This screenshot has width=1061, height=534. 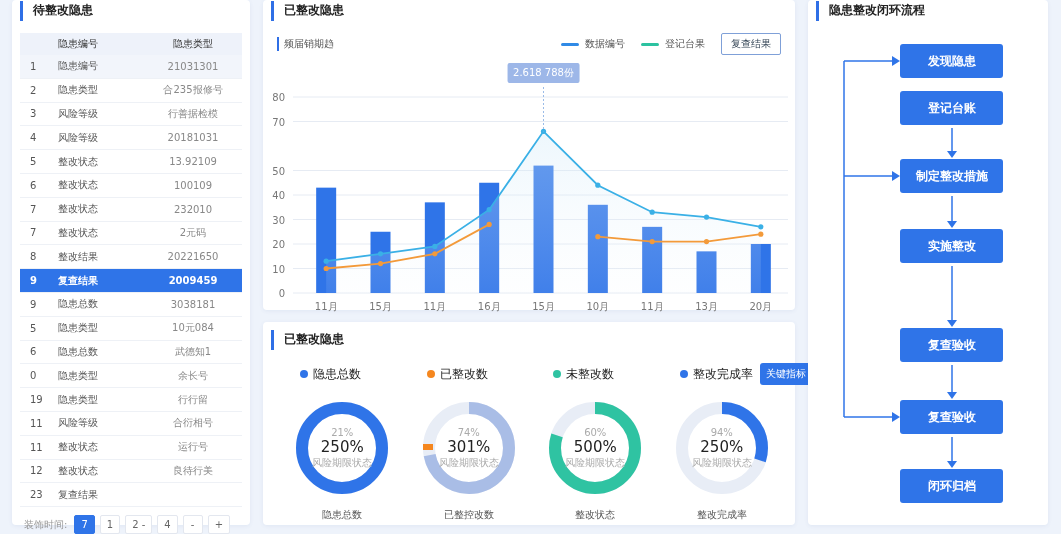 I want to click on metric-label: 未整改数, so click(x=590, y=374).